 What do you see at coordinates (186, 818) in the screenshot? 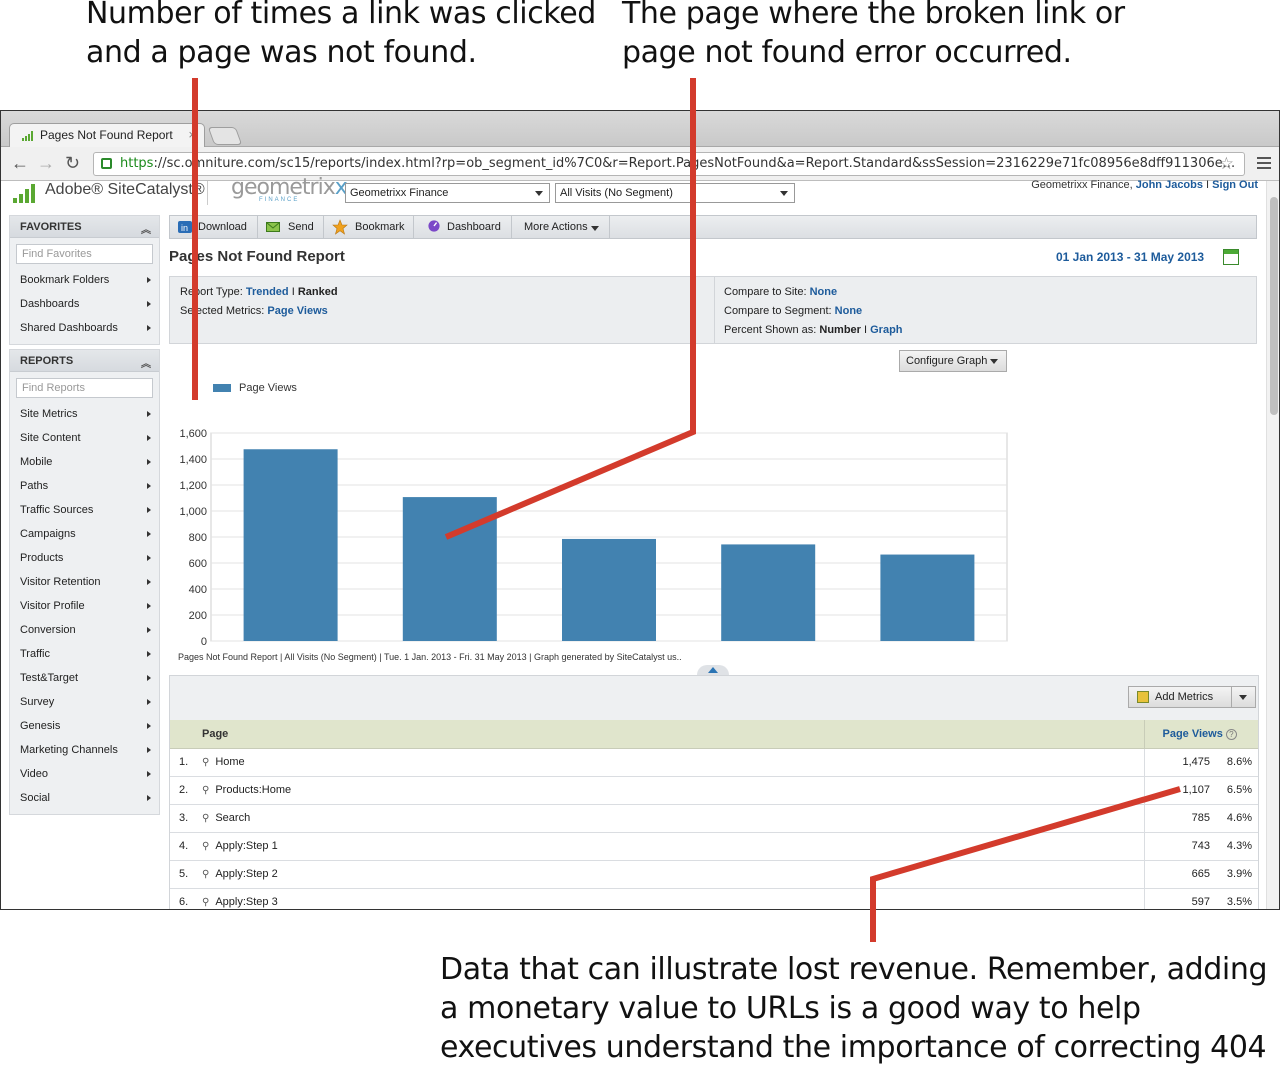
I see `row-rank: 3.` at bounding box center [186, 818].